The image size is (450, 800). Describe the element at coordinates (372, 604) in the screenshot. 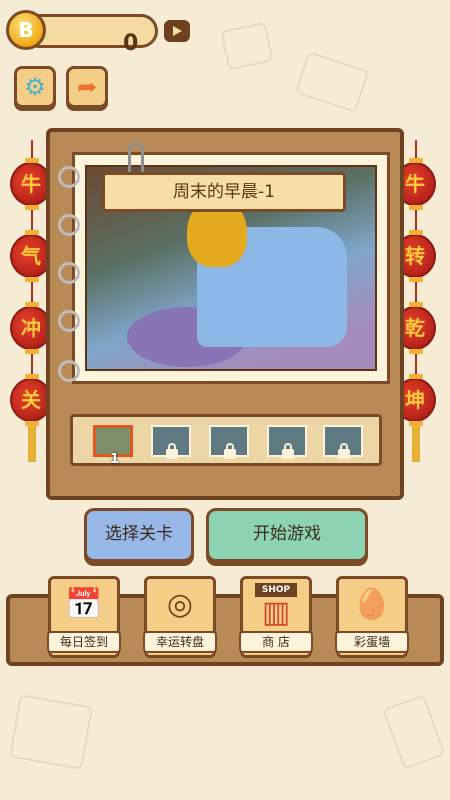

I see `egg-icon: 🥚` at that location.